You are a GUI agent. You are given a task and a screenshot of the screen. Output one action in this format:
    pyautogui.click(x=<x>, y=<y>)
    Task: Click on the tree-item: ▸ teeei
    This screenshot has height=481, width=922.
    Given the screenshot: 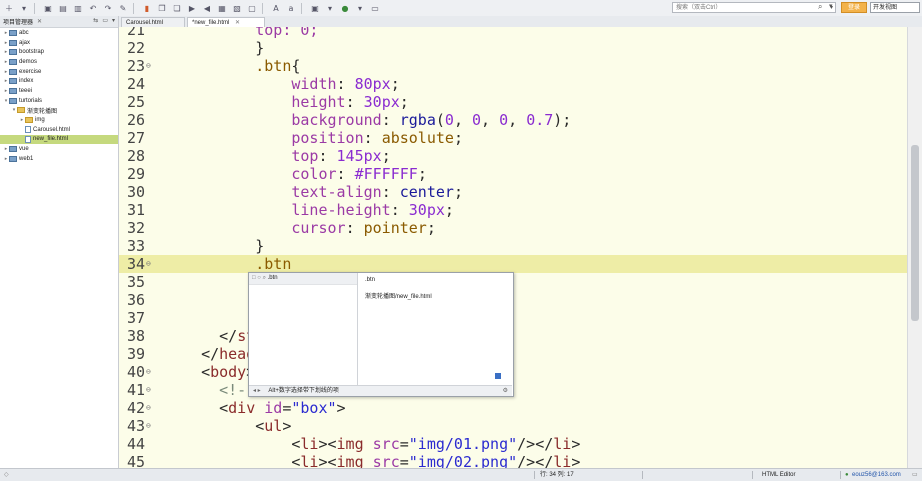 What is the action you would take?
    pyautogui.click(x=59, y=91)
    